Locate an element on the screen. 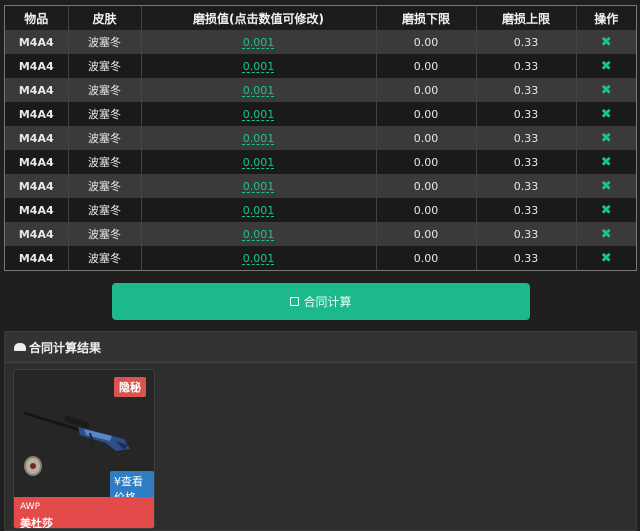 Image resolution: width=640 pixels, height=531 pixels. header-skin: 皮肤 is located at coordinates (105, 18).